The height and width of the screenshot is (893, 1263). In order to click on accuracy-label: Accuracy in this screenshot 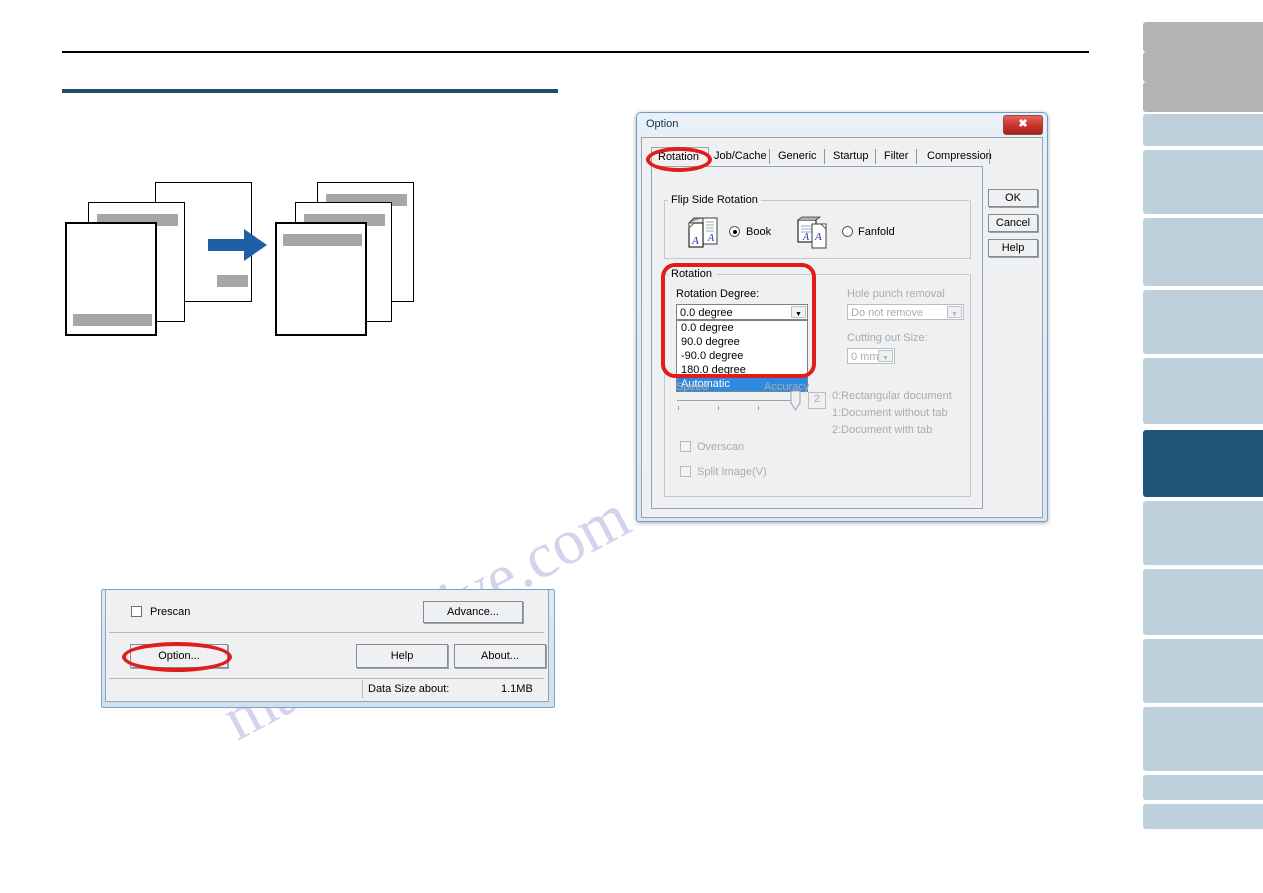, I will do `click(787, 387)`.